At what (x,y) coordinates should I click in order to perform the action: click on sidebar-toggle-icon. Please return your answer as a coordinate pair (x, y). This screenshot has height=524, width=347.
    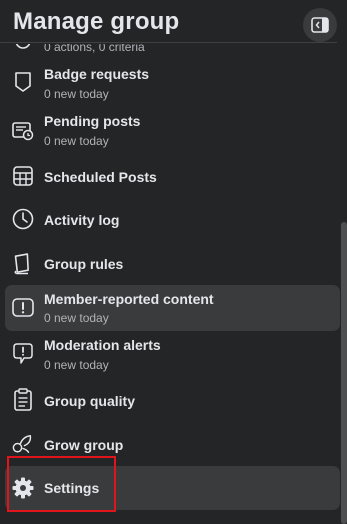
    Looking at the image, I should click on (320, 25).